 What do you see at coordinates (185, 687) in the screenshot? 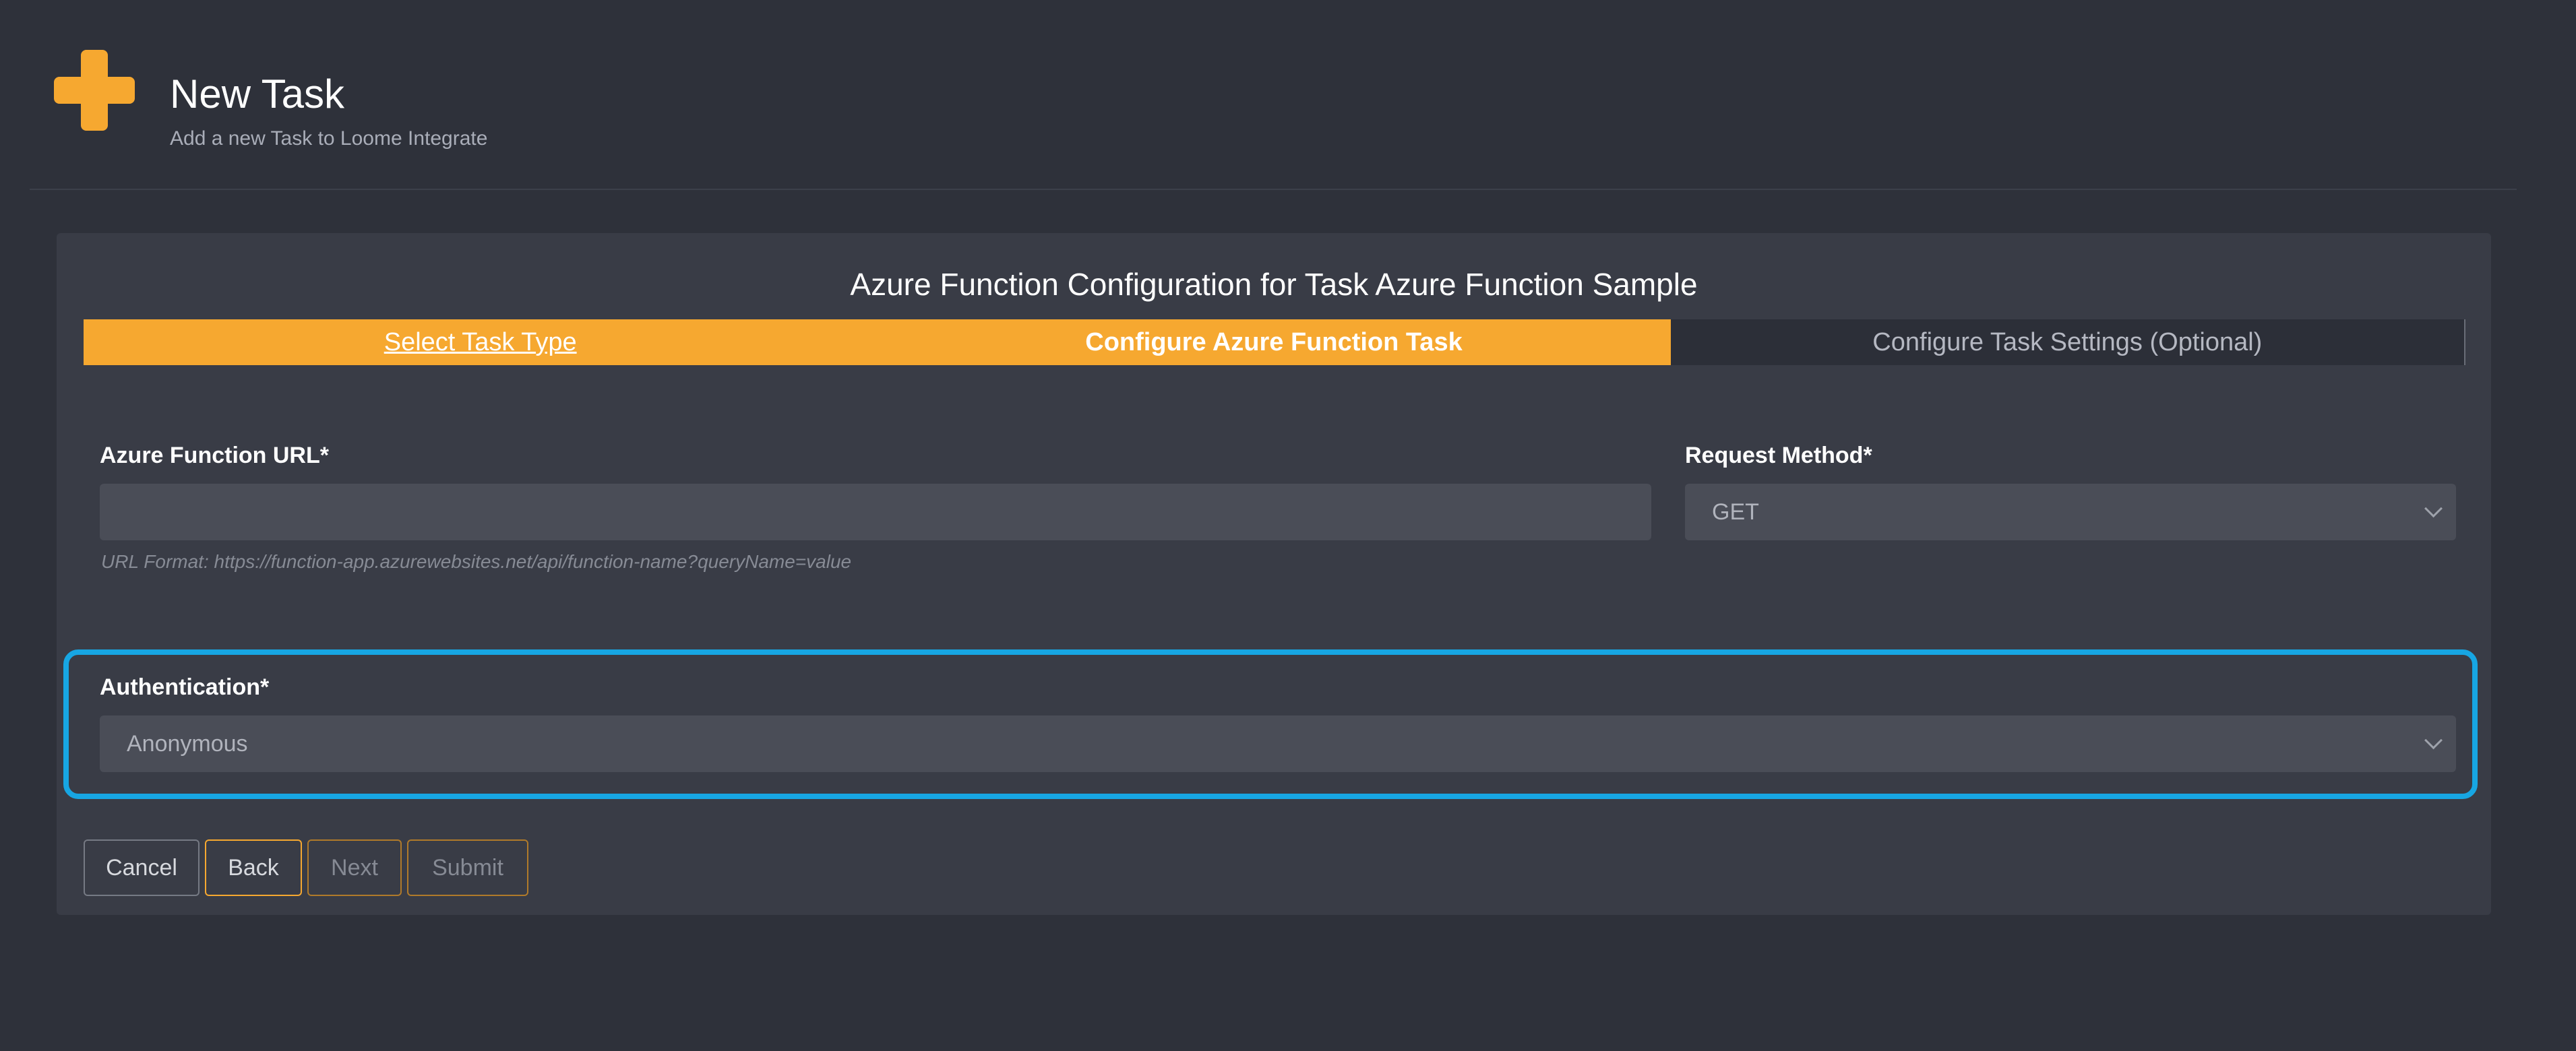
I see `authentication-label: Authentication*` at bounding box center [185, 687].